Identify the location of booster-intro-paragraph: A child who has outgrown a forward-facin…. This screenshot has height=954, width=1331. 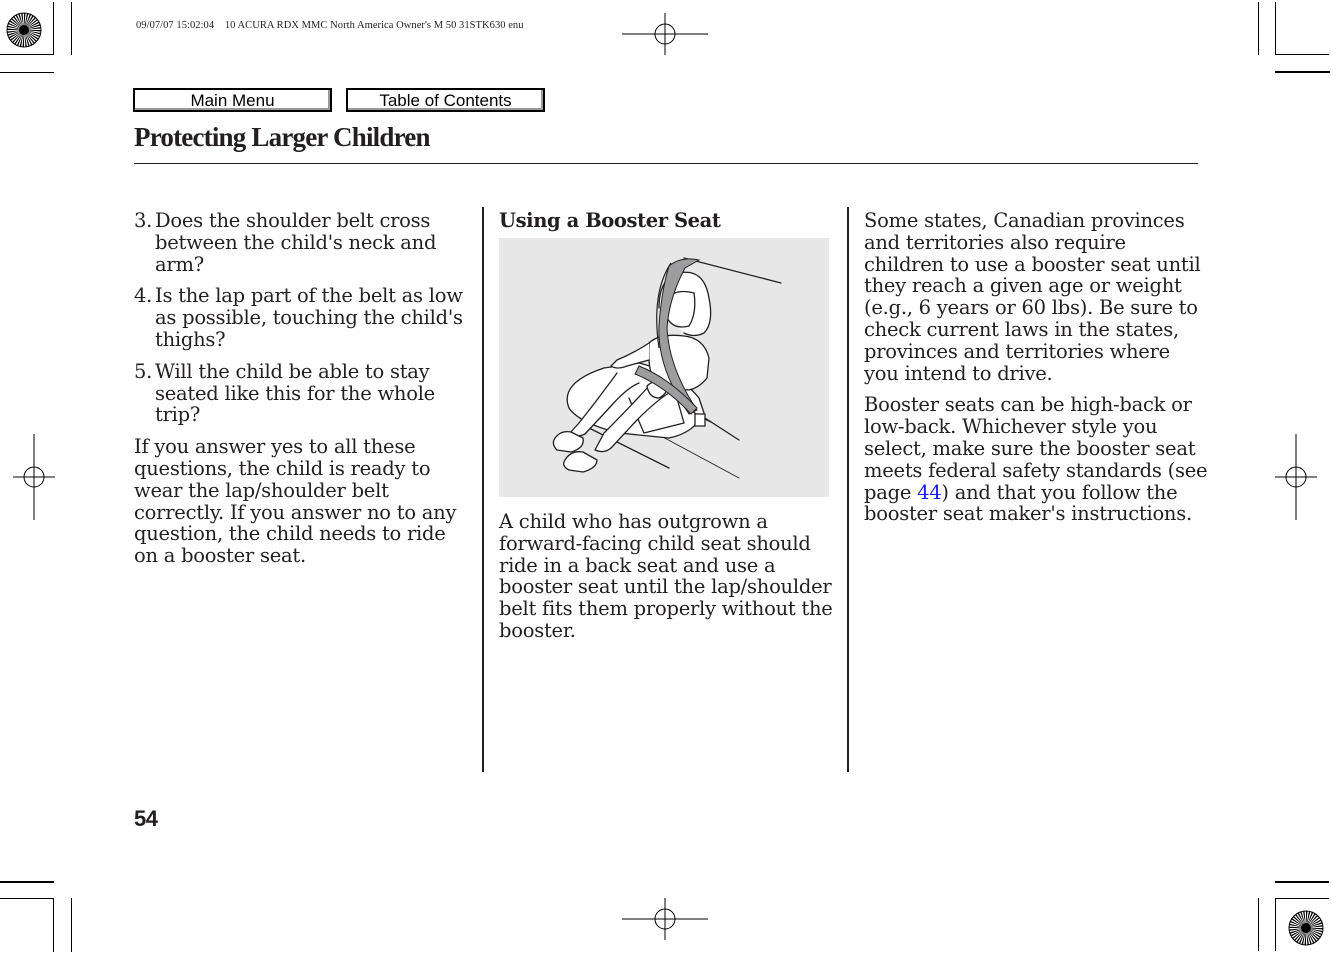
(666, 576).